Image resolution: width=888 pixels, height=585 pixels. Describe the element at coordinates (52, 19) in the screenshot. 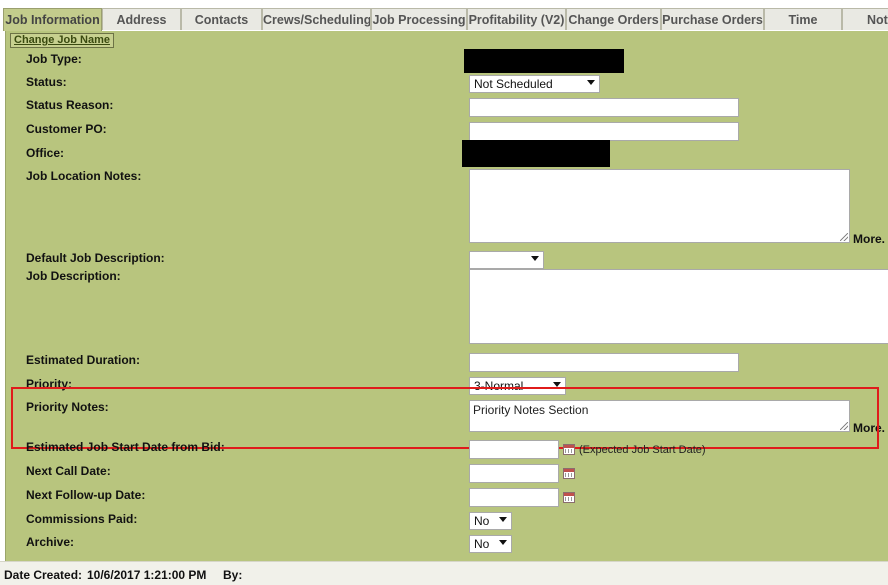

I see `tab-job-information: Job Information` at that location.